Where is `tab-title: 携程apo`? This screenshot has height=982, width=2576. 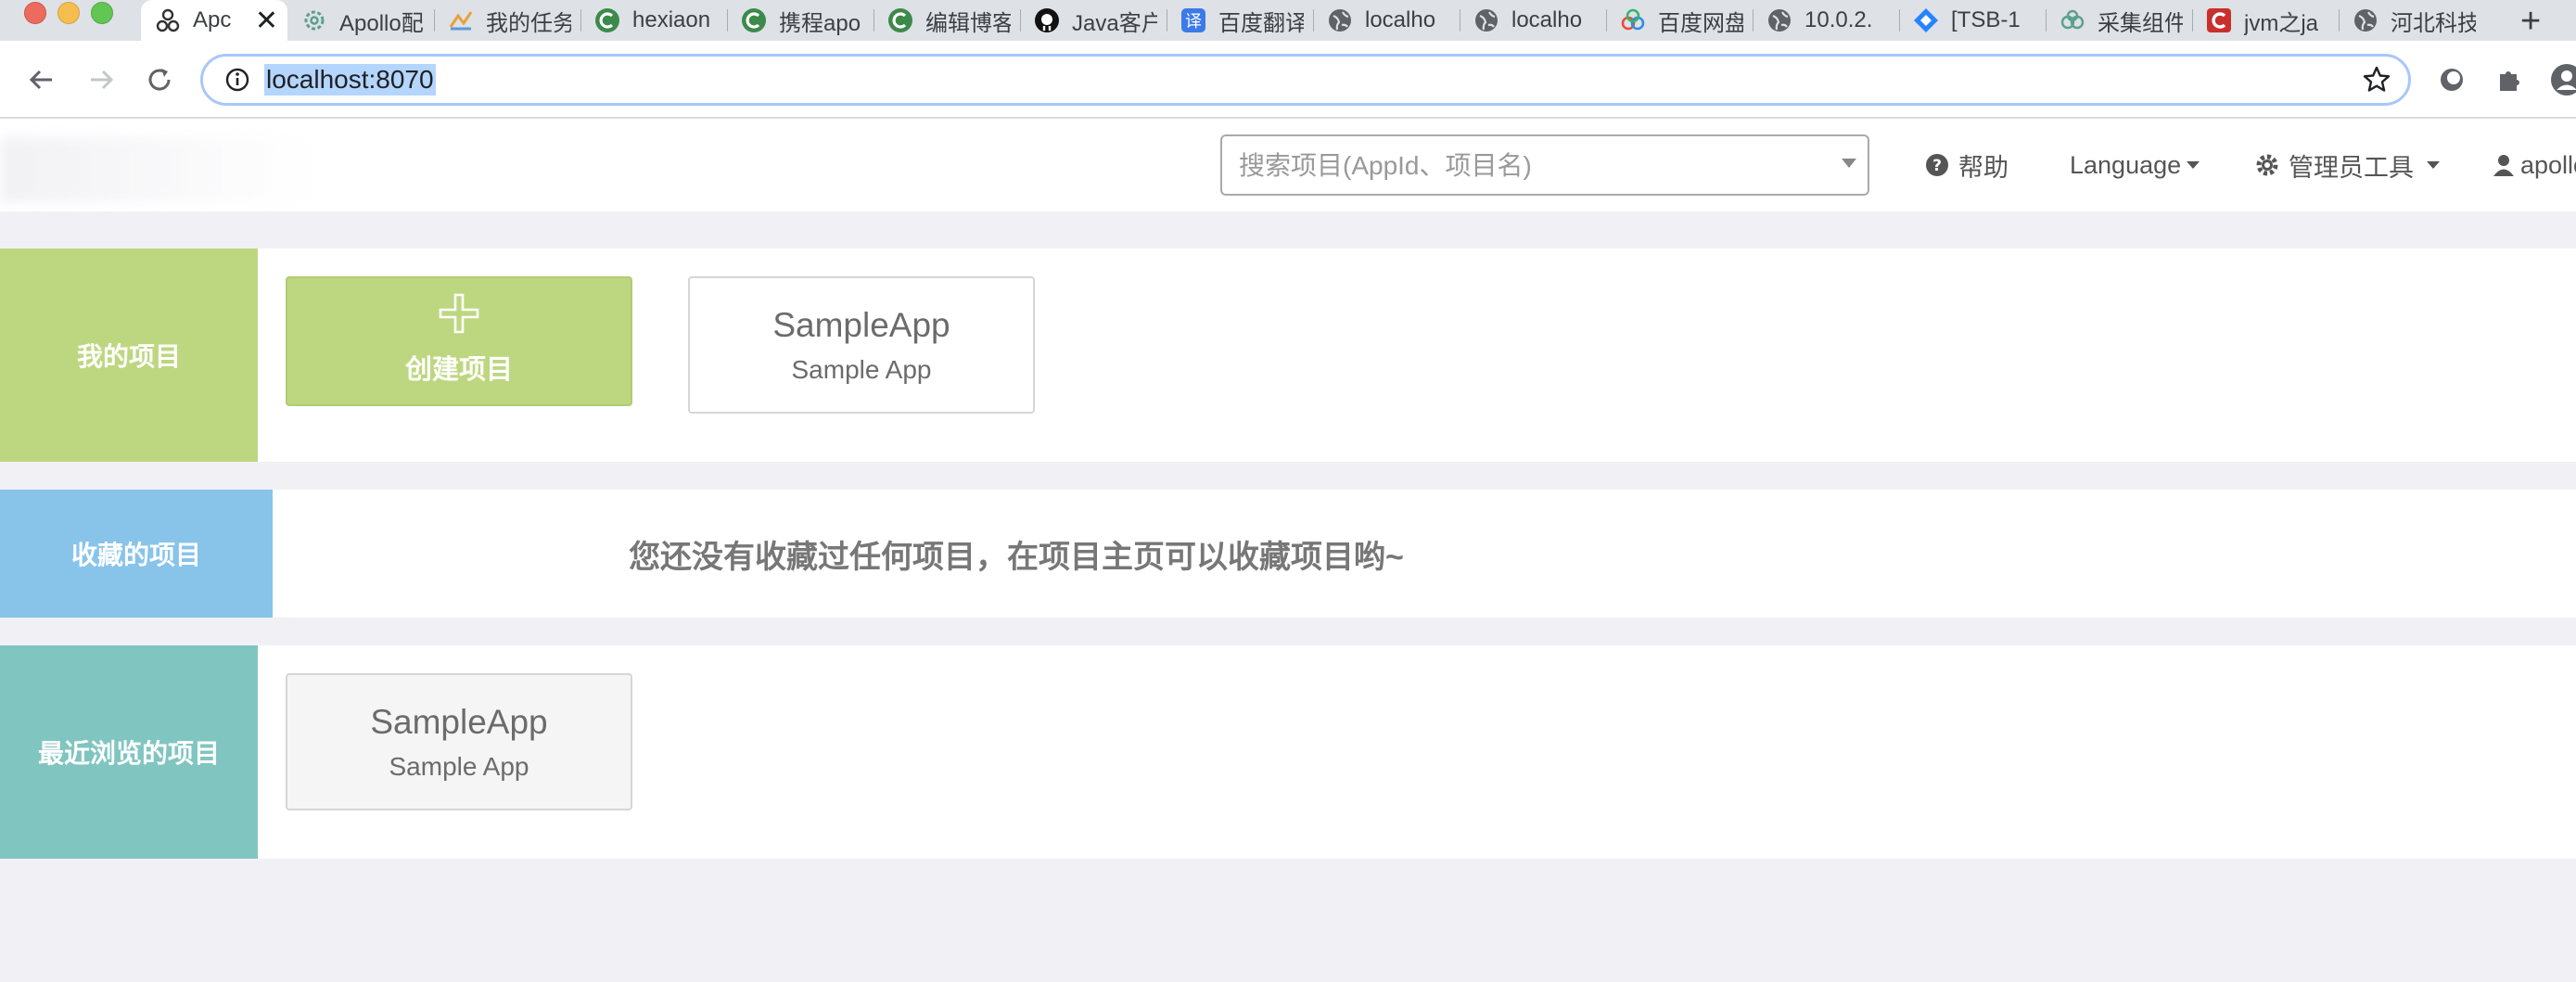
tab-title: 携程apo is located at coordinates (820, 23).